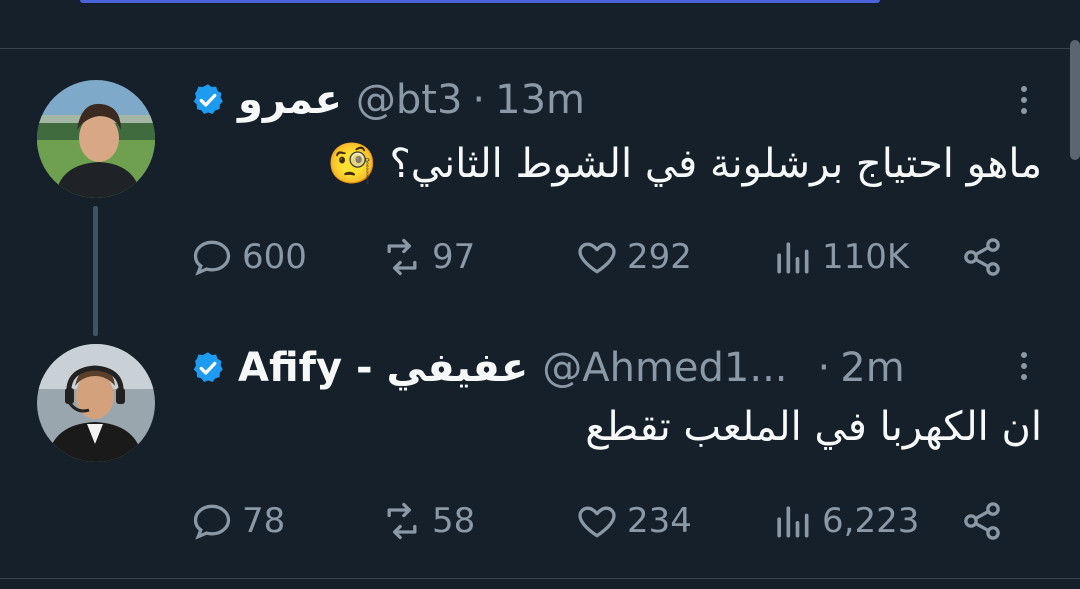 The image size is (1080, 589). What do you see at coordinates (659, 257) in the screenshot?
I see `like-count: 292` at bounding box center [659, 257].